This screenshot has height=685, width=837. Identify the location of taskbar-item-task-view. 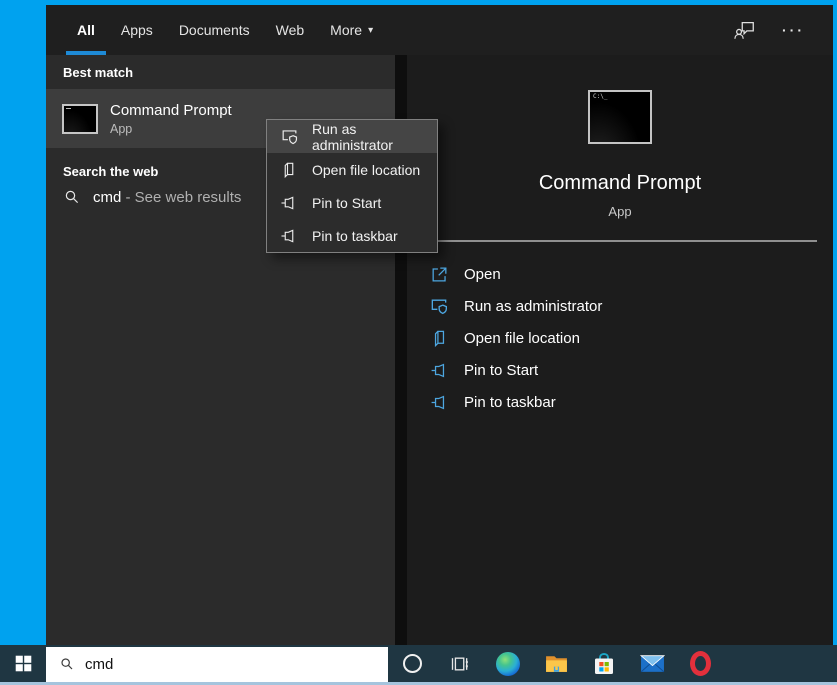
(460, 663).